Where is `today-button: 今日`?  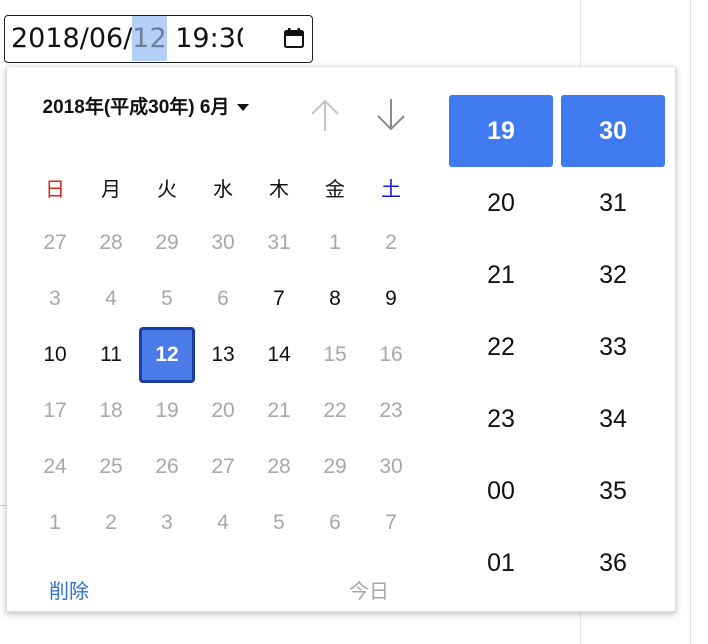 today-button: 今日 is located at coordinates (369, 589).